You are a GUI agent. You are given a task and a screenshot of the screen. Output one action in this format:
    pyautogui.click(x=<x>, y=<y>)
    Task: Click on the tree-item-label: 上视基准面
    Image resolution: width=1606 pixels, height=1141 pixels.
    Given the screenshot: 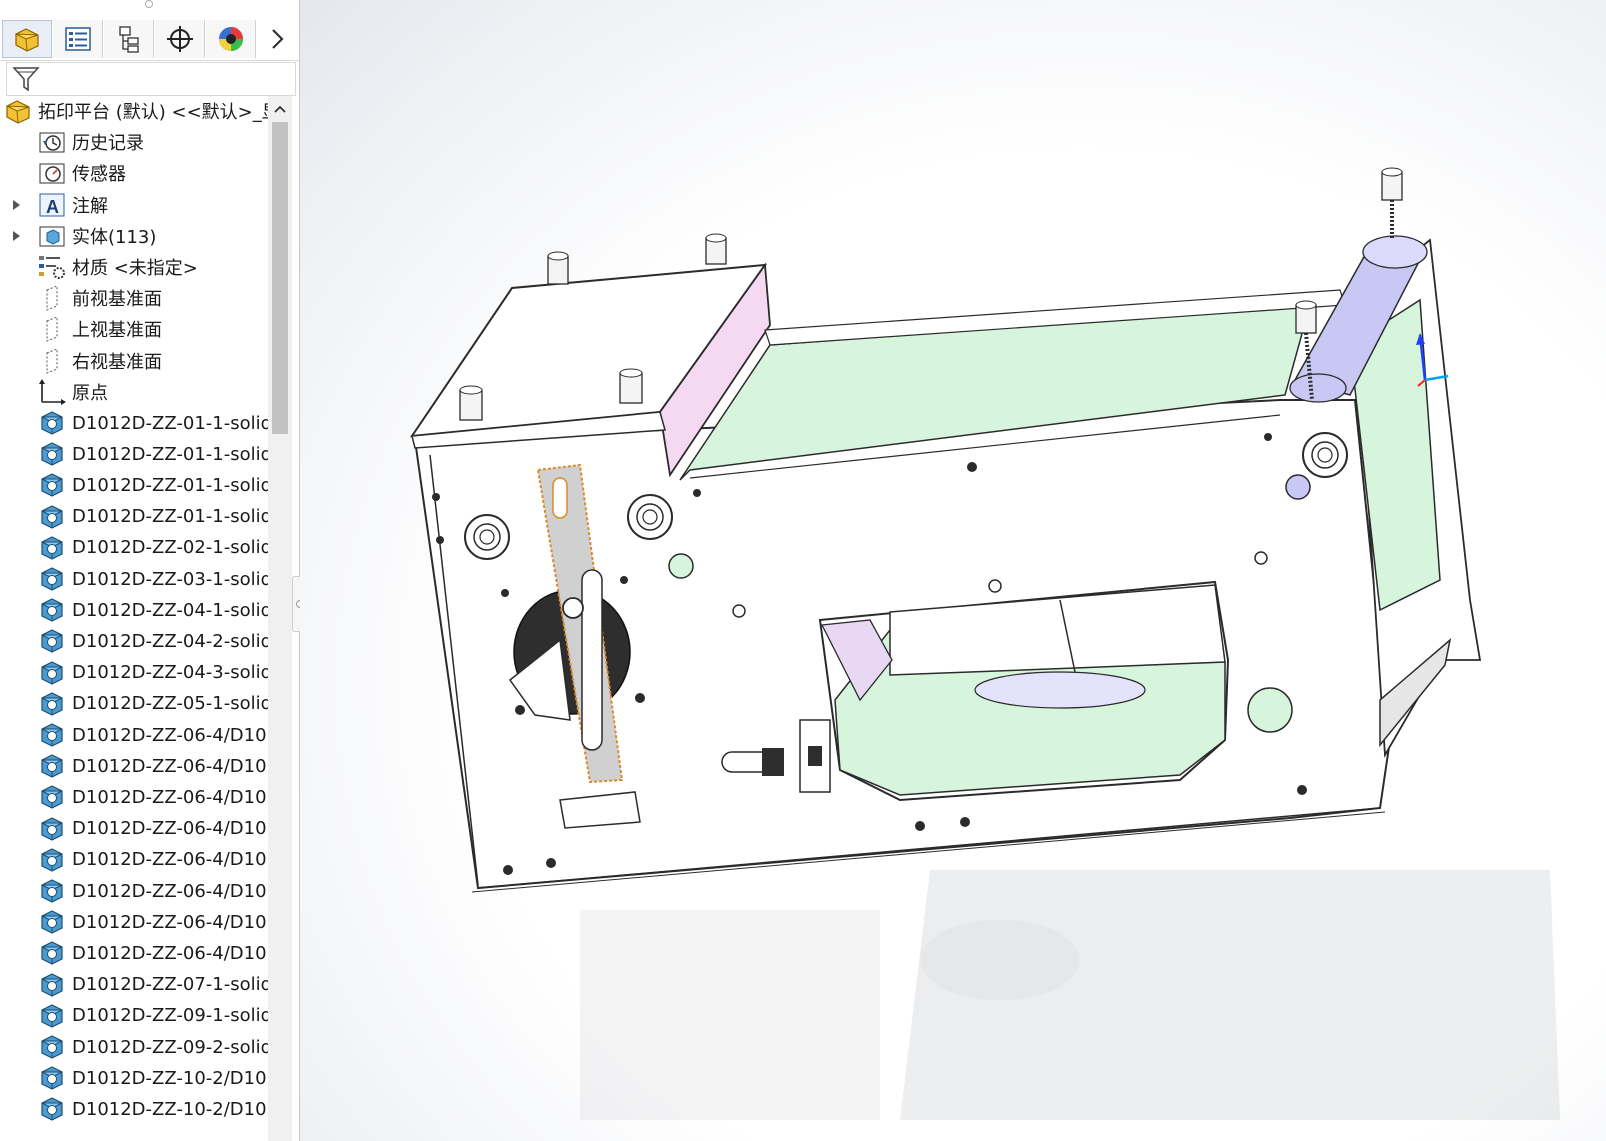 What is the action you would take?
    pyautogui.click(x=117, y=331)
    